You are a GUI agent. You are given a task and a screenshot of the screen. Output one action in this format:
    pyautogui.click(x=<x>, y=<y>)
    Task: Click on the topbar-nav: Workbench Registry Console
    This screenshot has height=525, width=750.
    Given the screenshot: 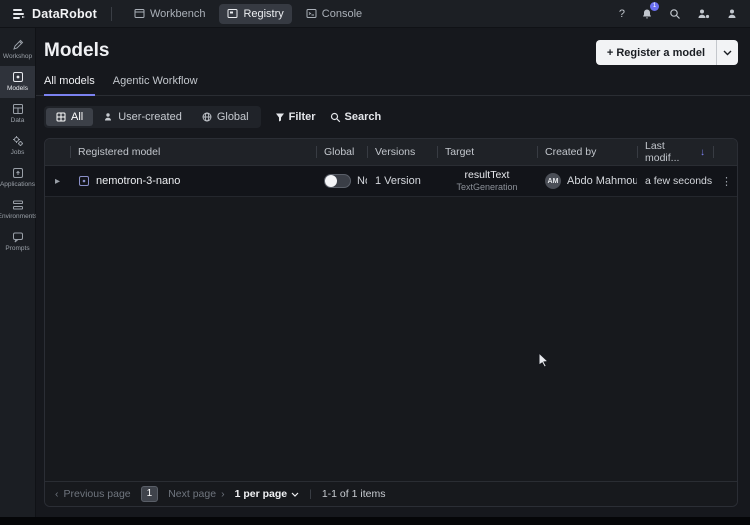 What is the action you would take?
    pyautogui.click(x=248, y=13)
    